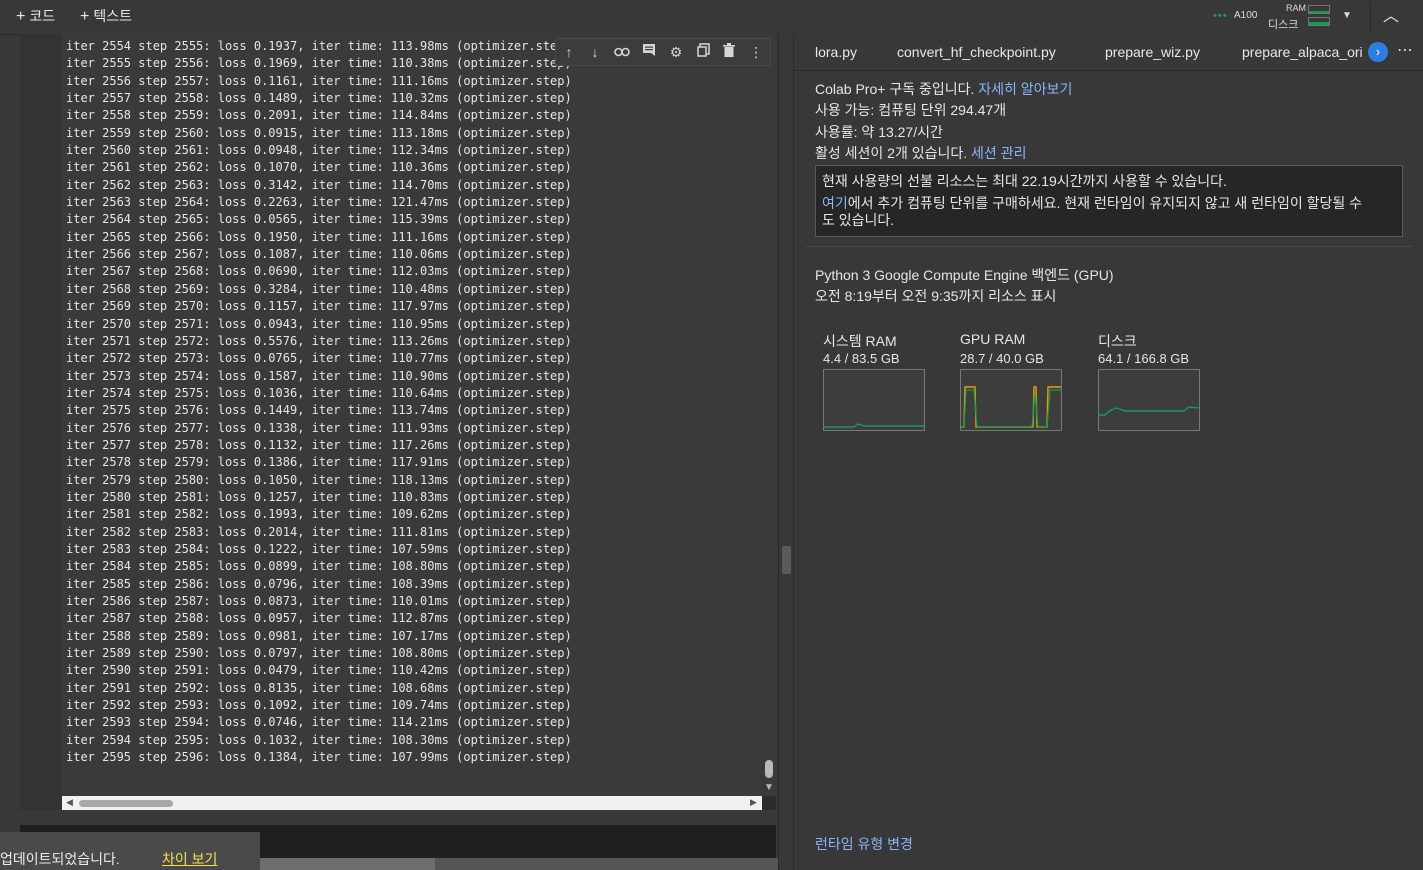 This screenshot has width=1423, height=870. I want to click on disk-sparkline, so click(1149, 400).